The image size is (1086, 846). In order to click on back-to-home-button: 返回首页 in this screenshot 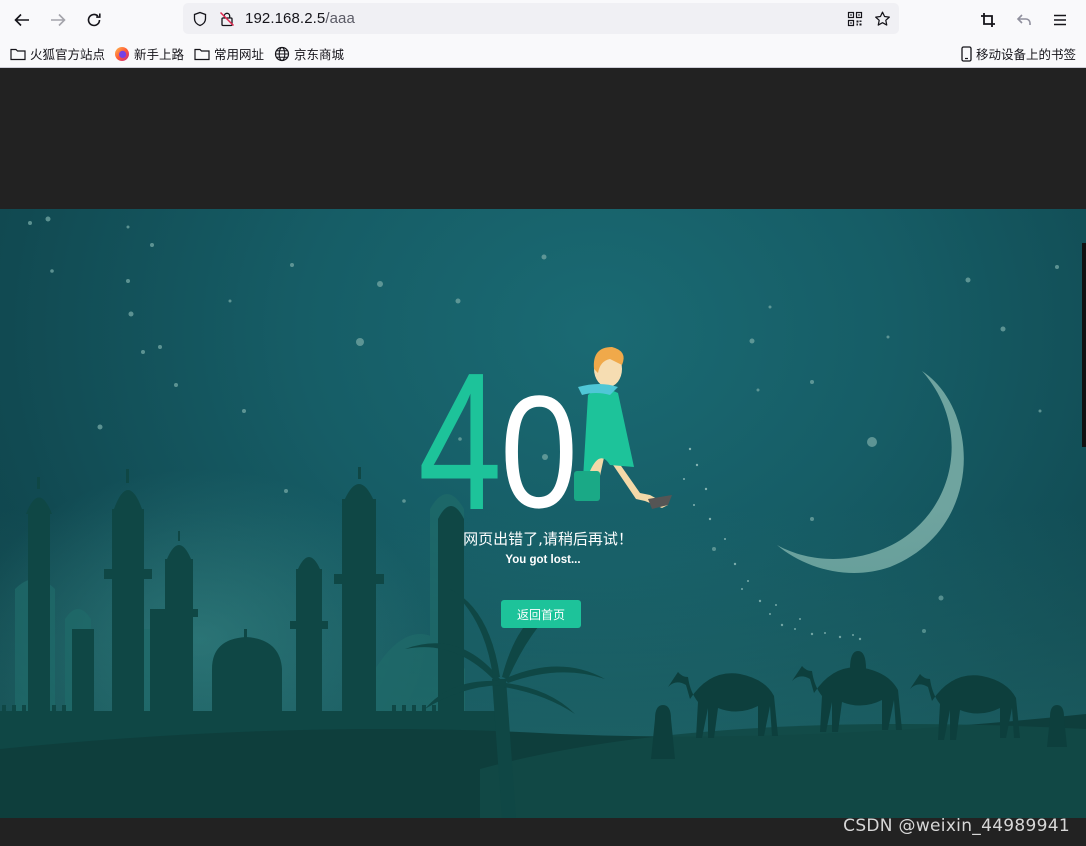, I will do `click(541, 614)`.